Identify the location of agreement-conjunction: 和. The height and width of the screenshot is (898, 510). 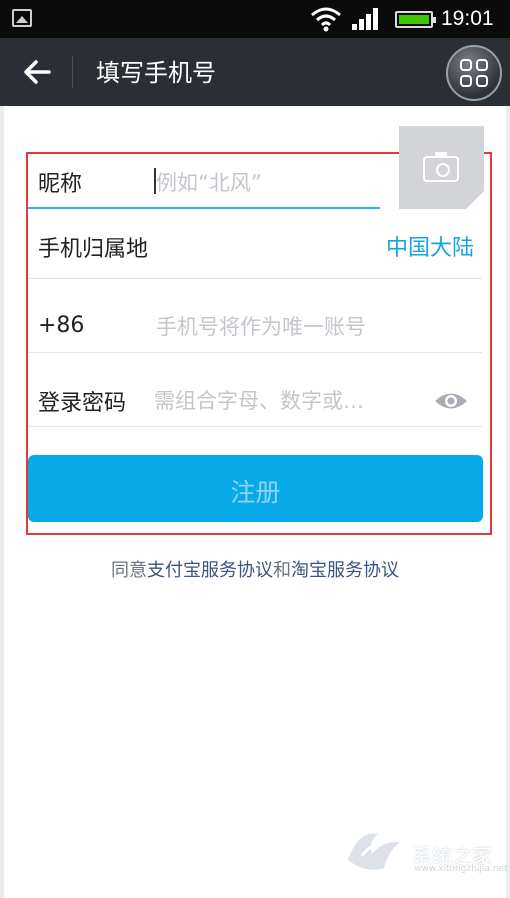
(282, 570).